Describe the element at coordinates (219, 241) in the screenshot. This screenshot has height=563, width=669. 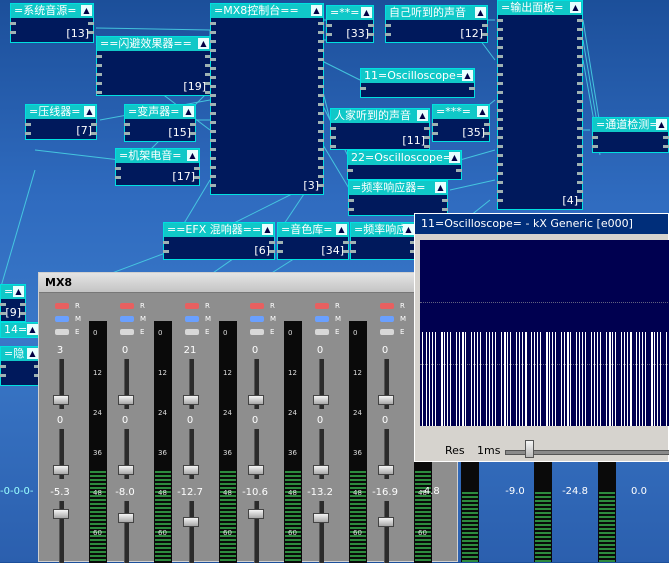
I see `module-efx-reverb: ==EFX 混响器== ▲ [6]` at that location.